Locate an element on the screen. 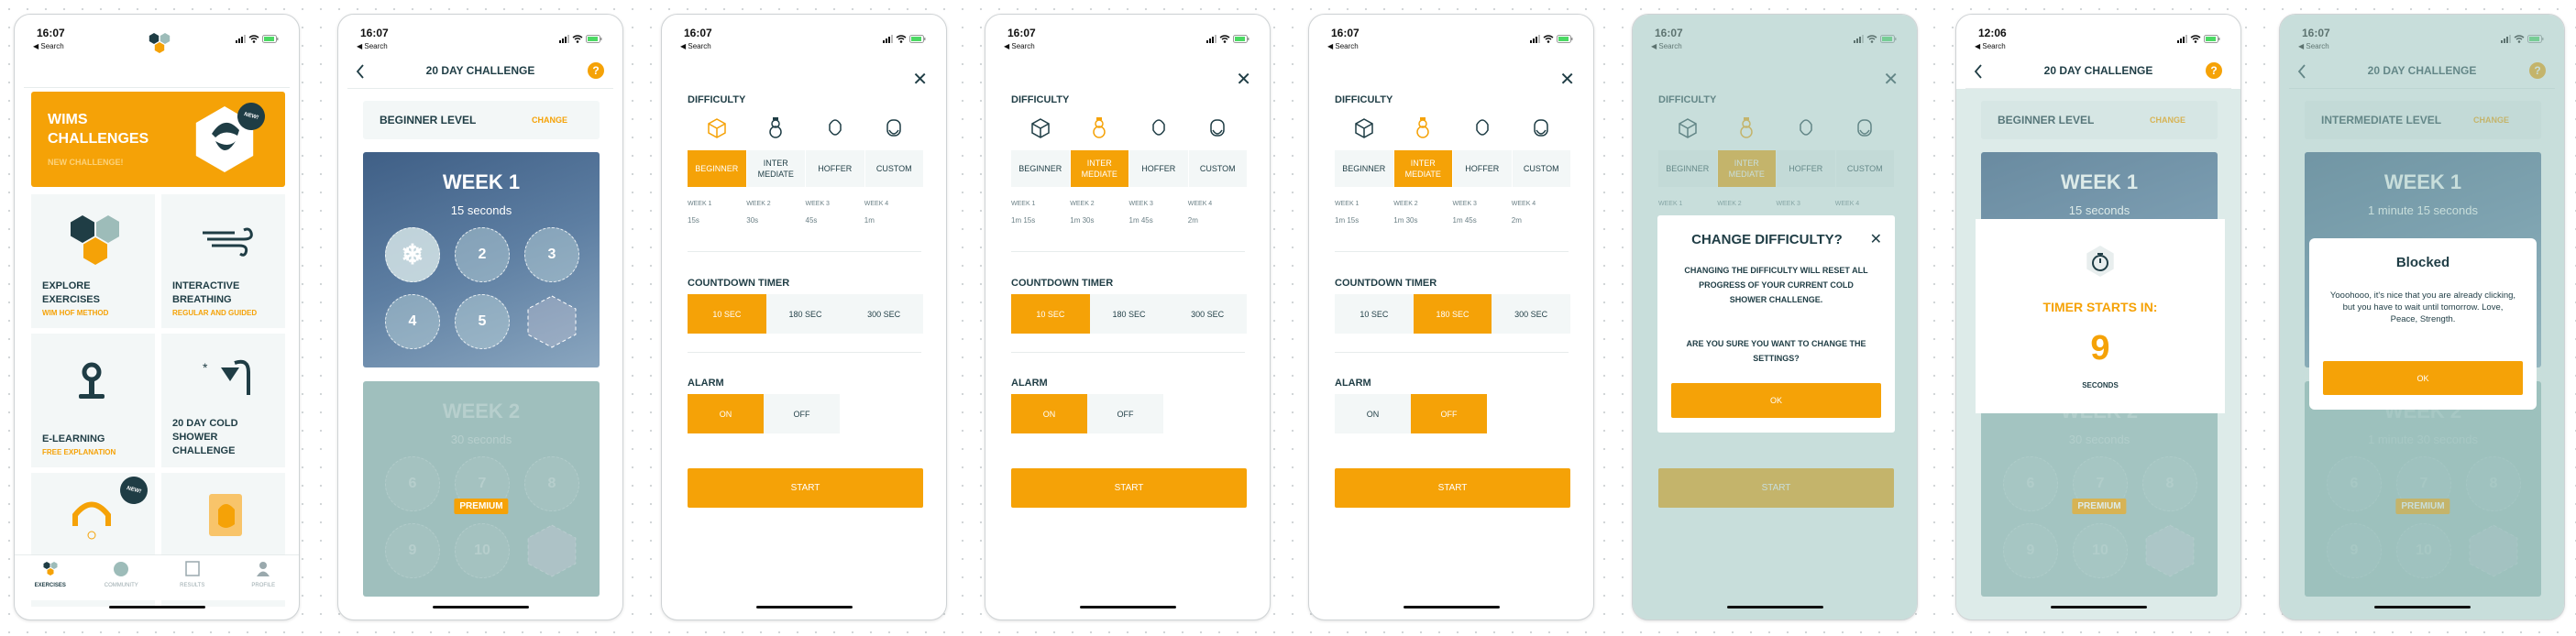  tab-label: EXERCISES is located at coordinates (50, 586).